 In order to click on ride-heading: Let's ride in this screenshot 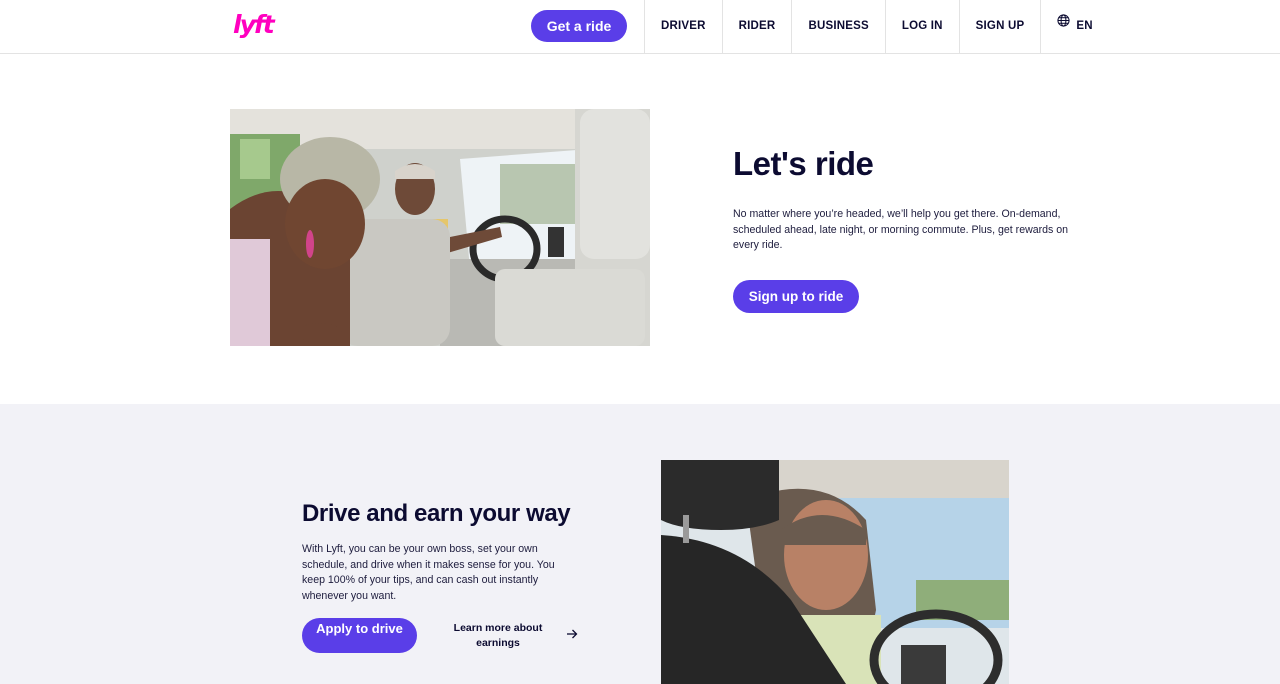, I will do `click(803, 163)`.